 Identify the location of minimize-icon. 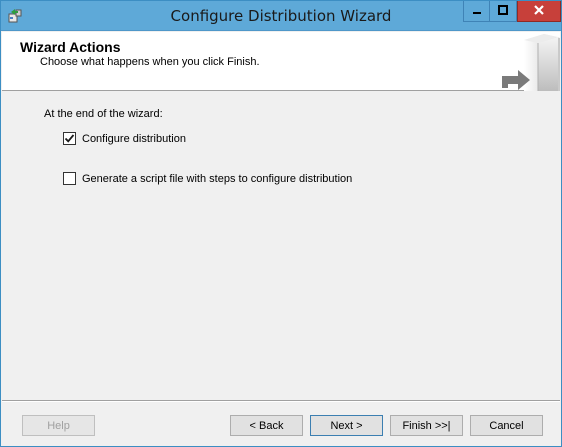
(477, 11).